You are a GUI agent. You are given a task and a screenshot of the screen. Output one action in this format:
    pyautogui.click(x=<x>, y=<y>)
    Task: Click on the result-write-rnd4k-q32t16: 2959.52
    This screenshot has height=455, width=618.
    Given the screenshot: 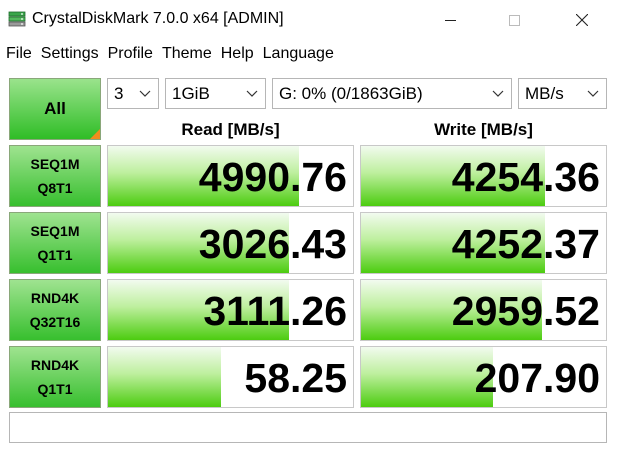 What is the action you would take?
    pyautogui.click(x=483, y=310)
    